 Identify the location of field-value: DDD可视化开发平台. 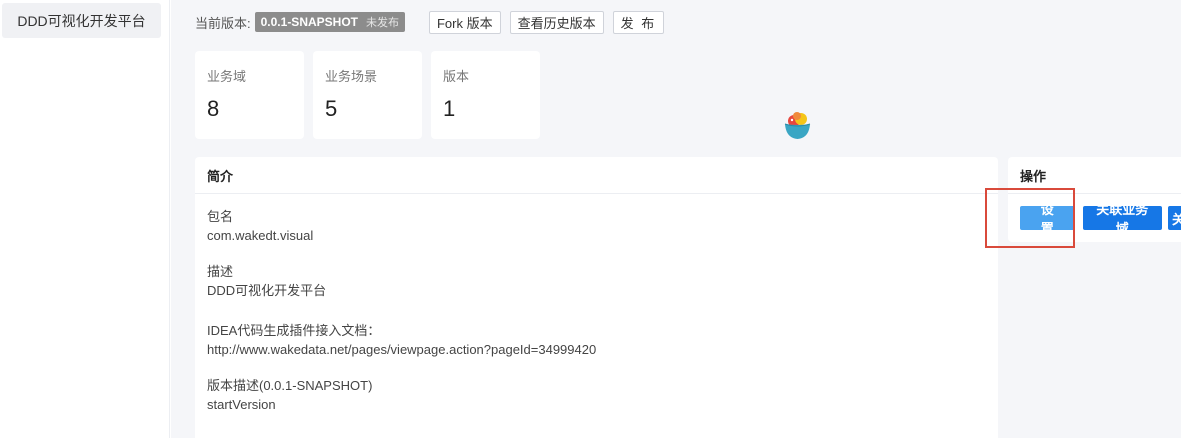
(267, 290).